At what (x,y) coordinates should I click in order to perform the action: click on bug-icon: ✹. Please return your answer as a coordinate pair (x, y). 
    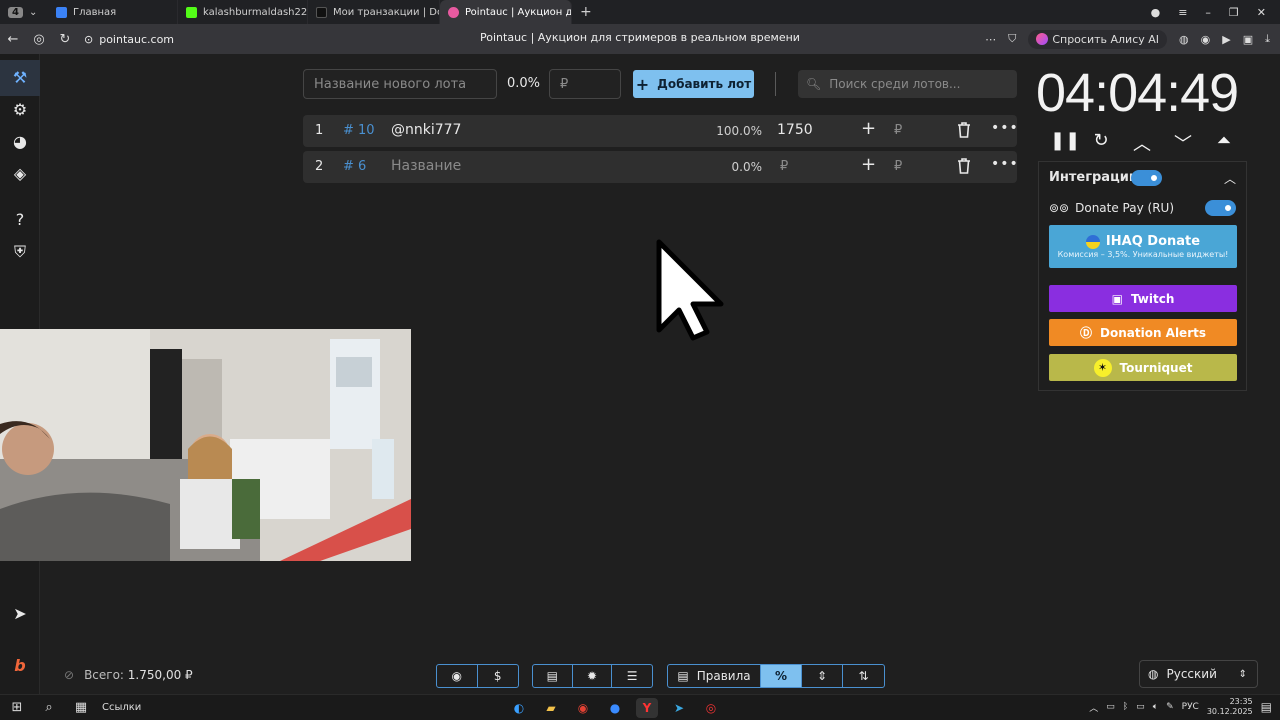
    Looking at the image, I should click on (593, 676).